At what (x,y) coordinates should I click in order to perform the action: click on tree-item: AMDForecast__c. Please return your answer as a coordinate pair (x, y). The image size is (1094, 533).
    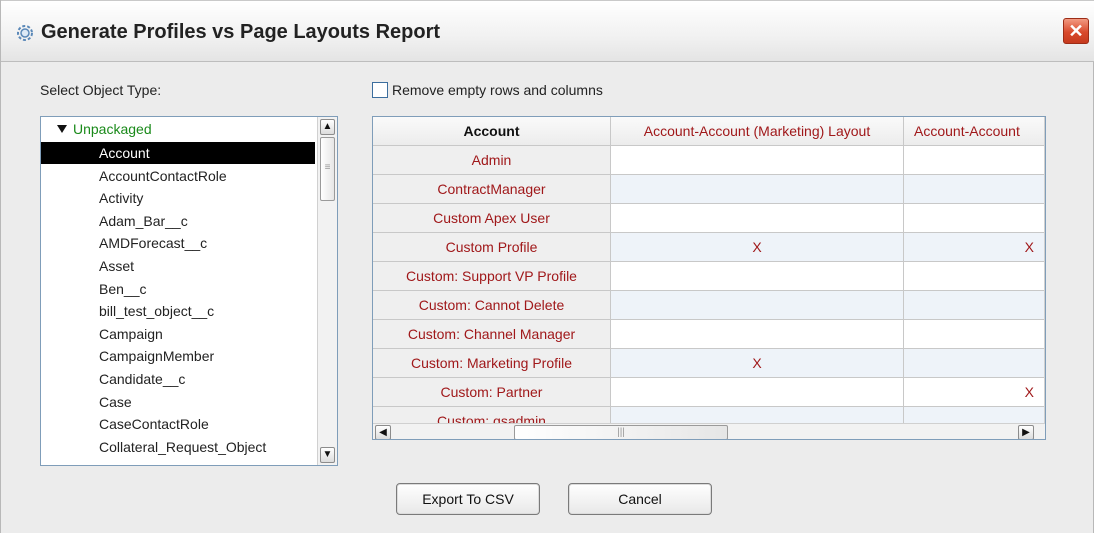
    Looking at the image, I should click on (178, 243).